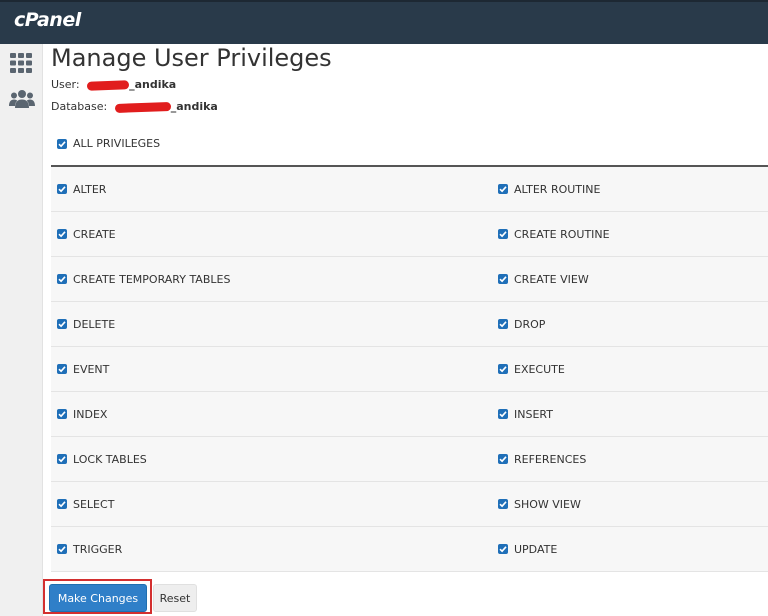 This screenshot has width=768, height=616. I want to click on privilege-create-routine: CREATE ROUTINE, so click(554, 234).